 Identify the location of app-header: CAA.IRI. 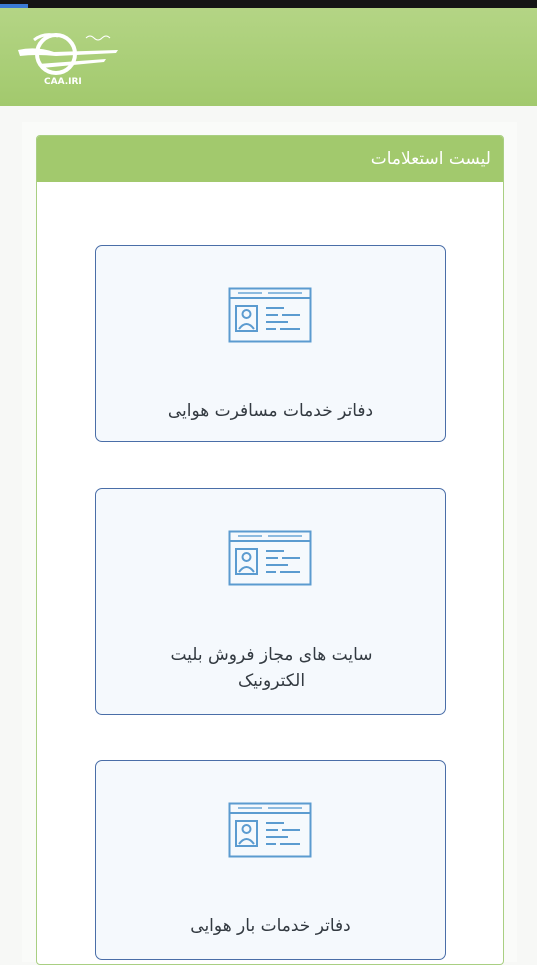
(268, 57).